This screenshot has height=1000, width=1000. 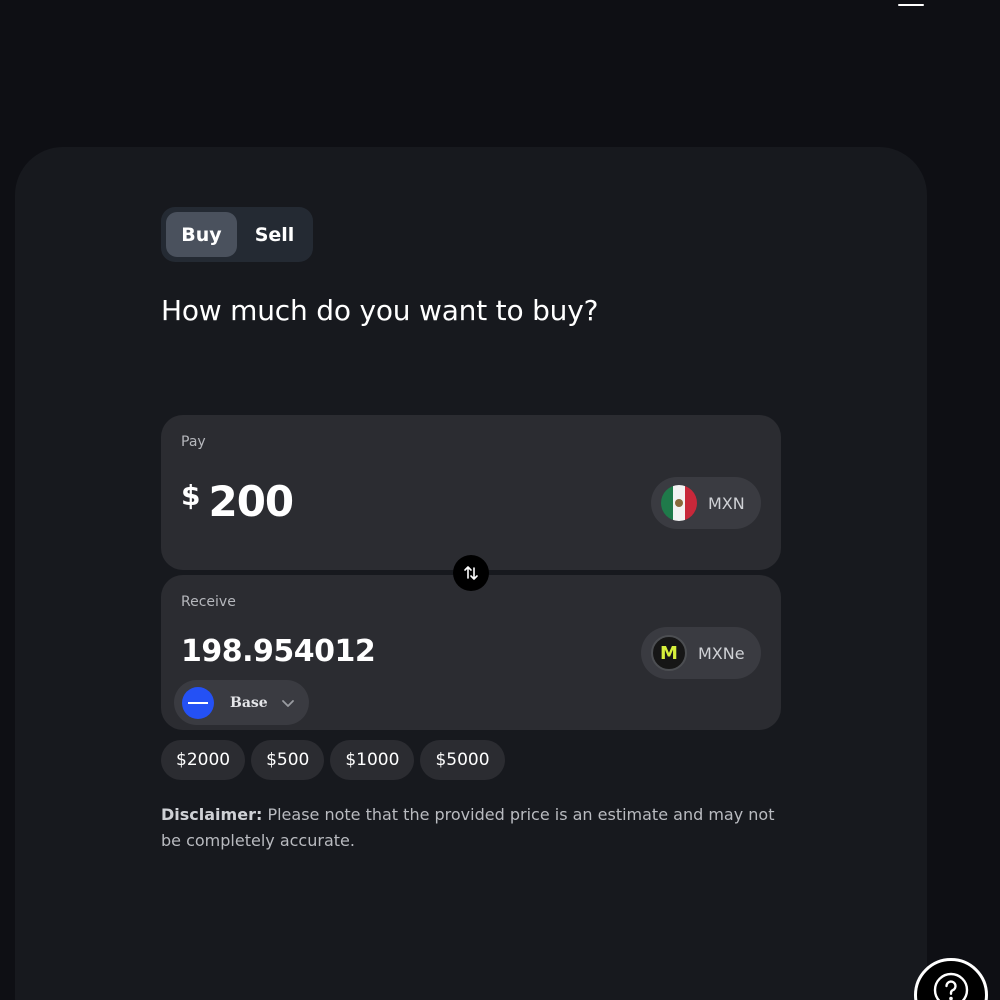 I want to click on mxne-icon: M, so click(x=669, y=653).